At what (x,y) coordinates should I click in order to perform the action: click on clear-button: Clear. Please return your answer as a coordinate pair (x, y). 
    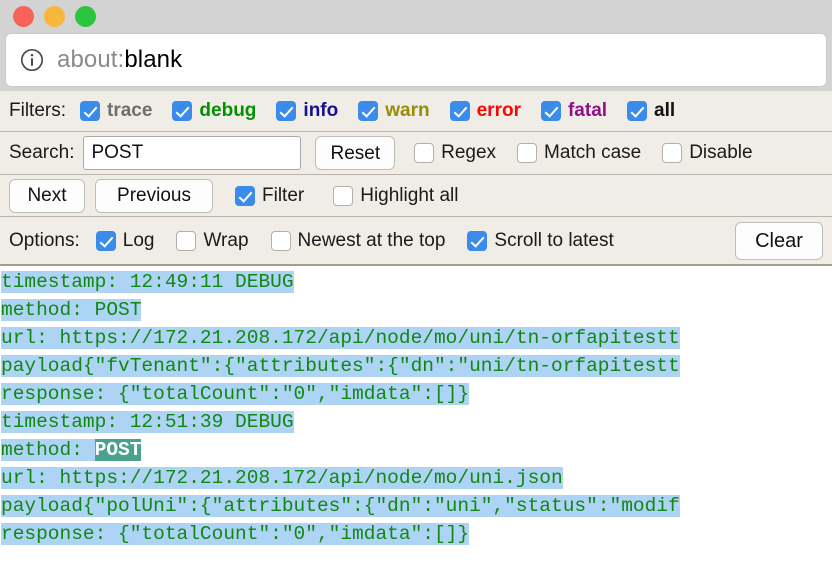
    Looking at the image, I should click on (779, 240).